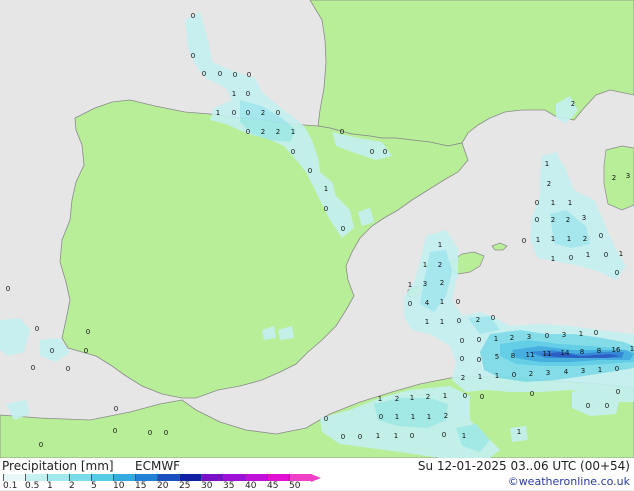 The image size is (634, 491). What do you see at coordinates (569, 481) in the screenshot?
I see `credit-link: ©weatheronline.co.uk` at bounding box center [569, 481].